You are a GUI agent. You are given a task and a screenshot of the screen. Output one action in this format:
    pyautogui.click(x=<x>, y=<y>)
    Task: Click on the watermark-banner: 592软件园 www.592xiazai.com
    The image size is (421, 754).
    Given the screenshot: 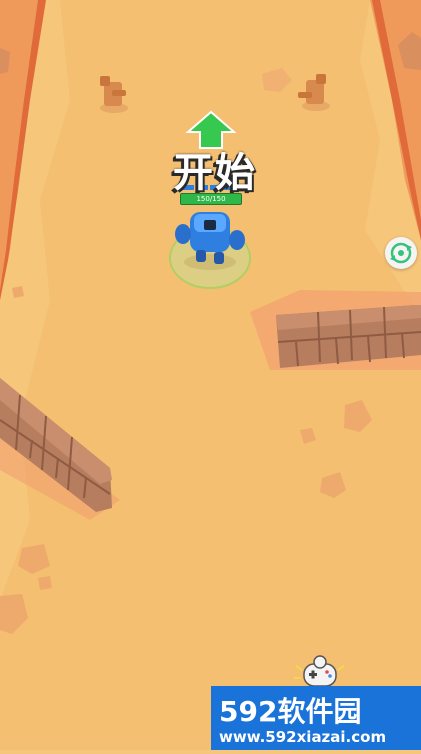 What is the action you would take?
    pyautogui.click(x=316, y=718)
    